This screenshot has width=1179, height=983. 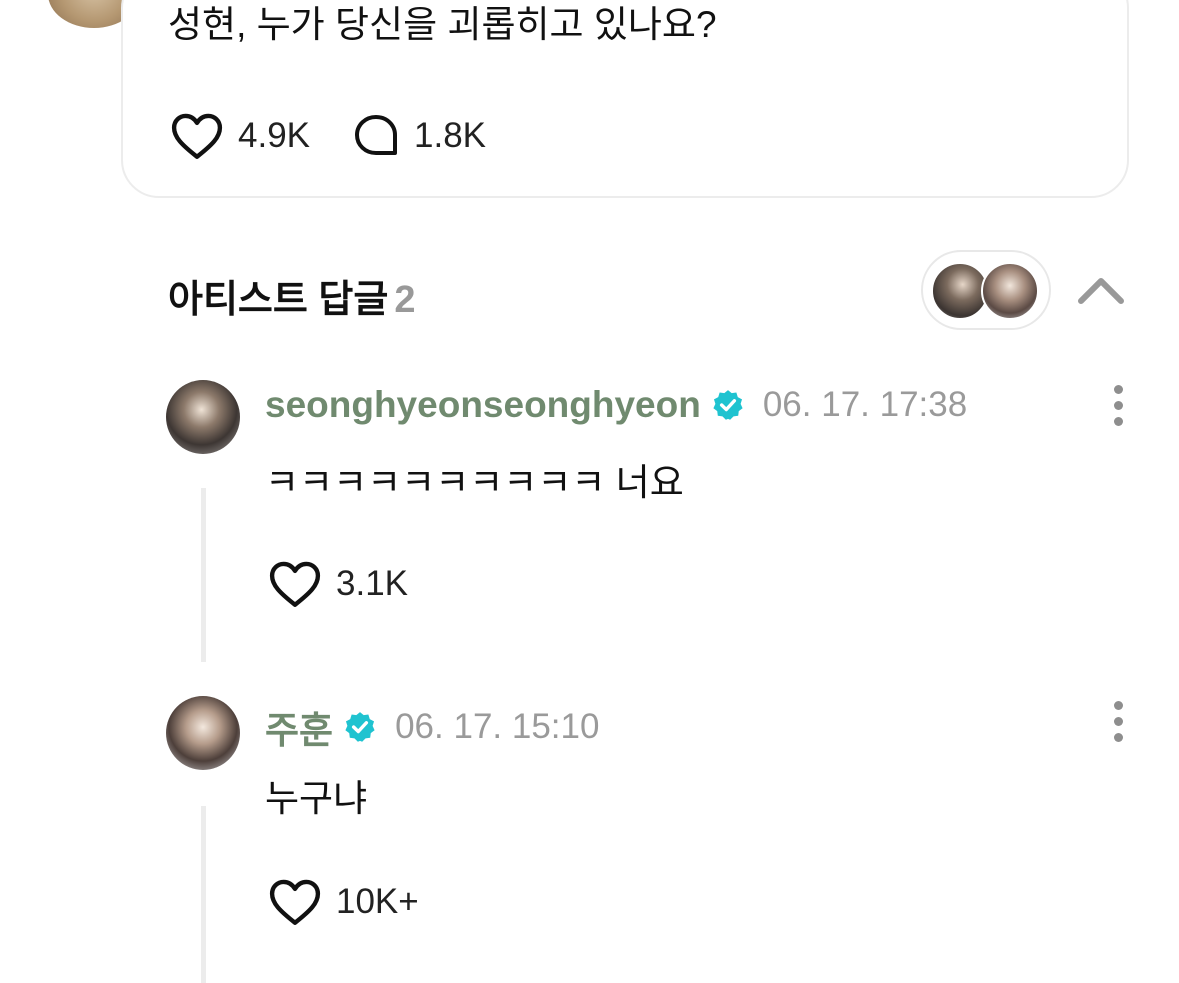 I want to click on artist-replies-count: 2, so click(x=405, y=300).